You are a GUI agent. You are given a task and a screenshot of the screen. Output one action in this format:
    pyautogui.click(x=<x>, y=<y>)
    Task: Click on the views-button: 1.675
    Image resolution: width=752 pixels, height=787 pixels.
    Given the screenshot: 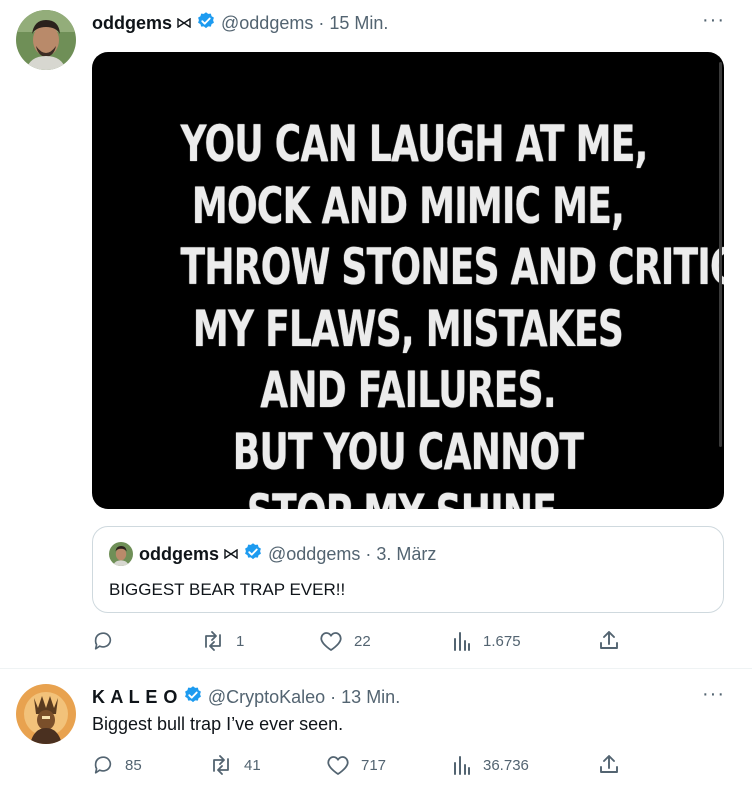 What is the action you would take?
    pyautogui.click(x=486, y=641)
    